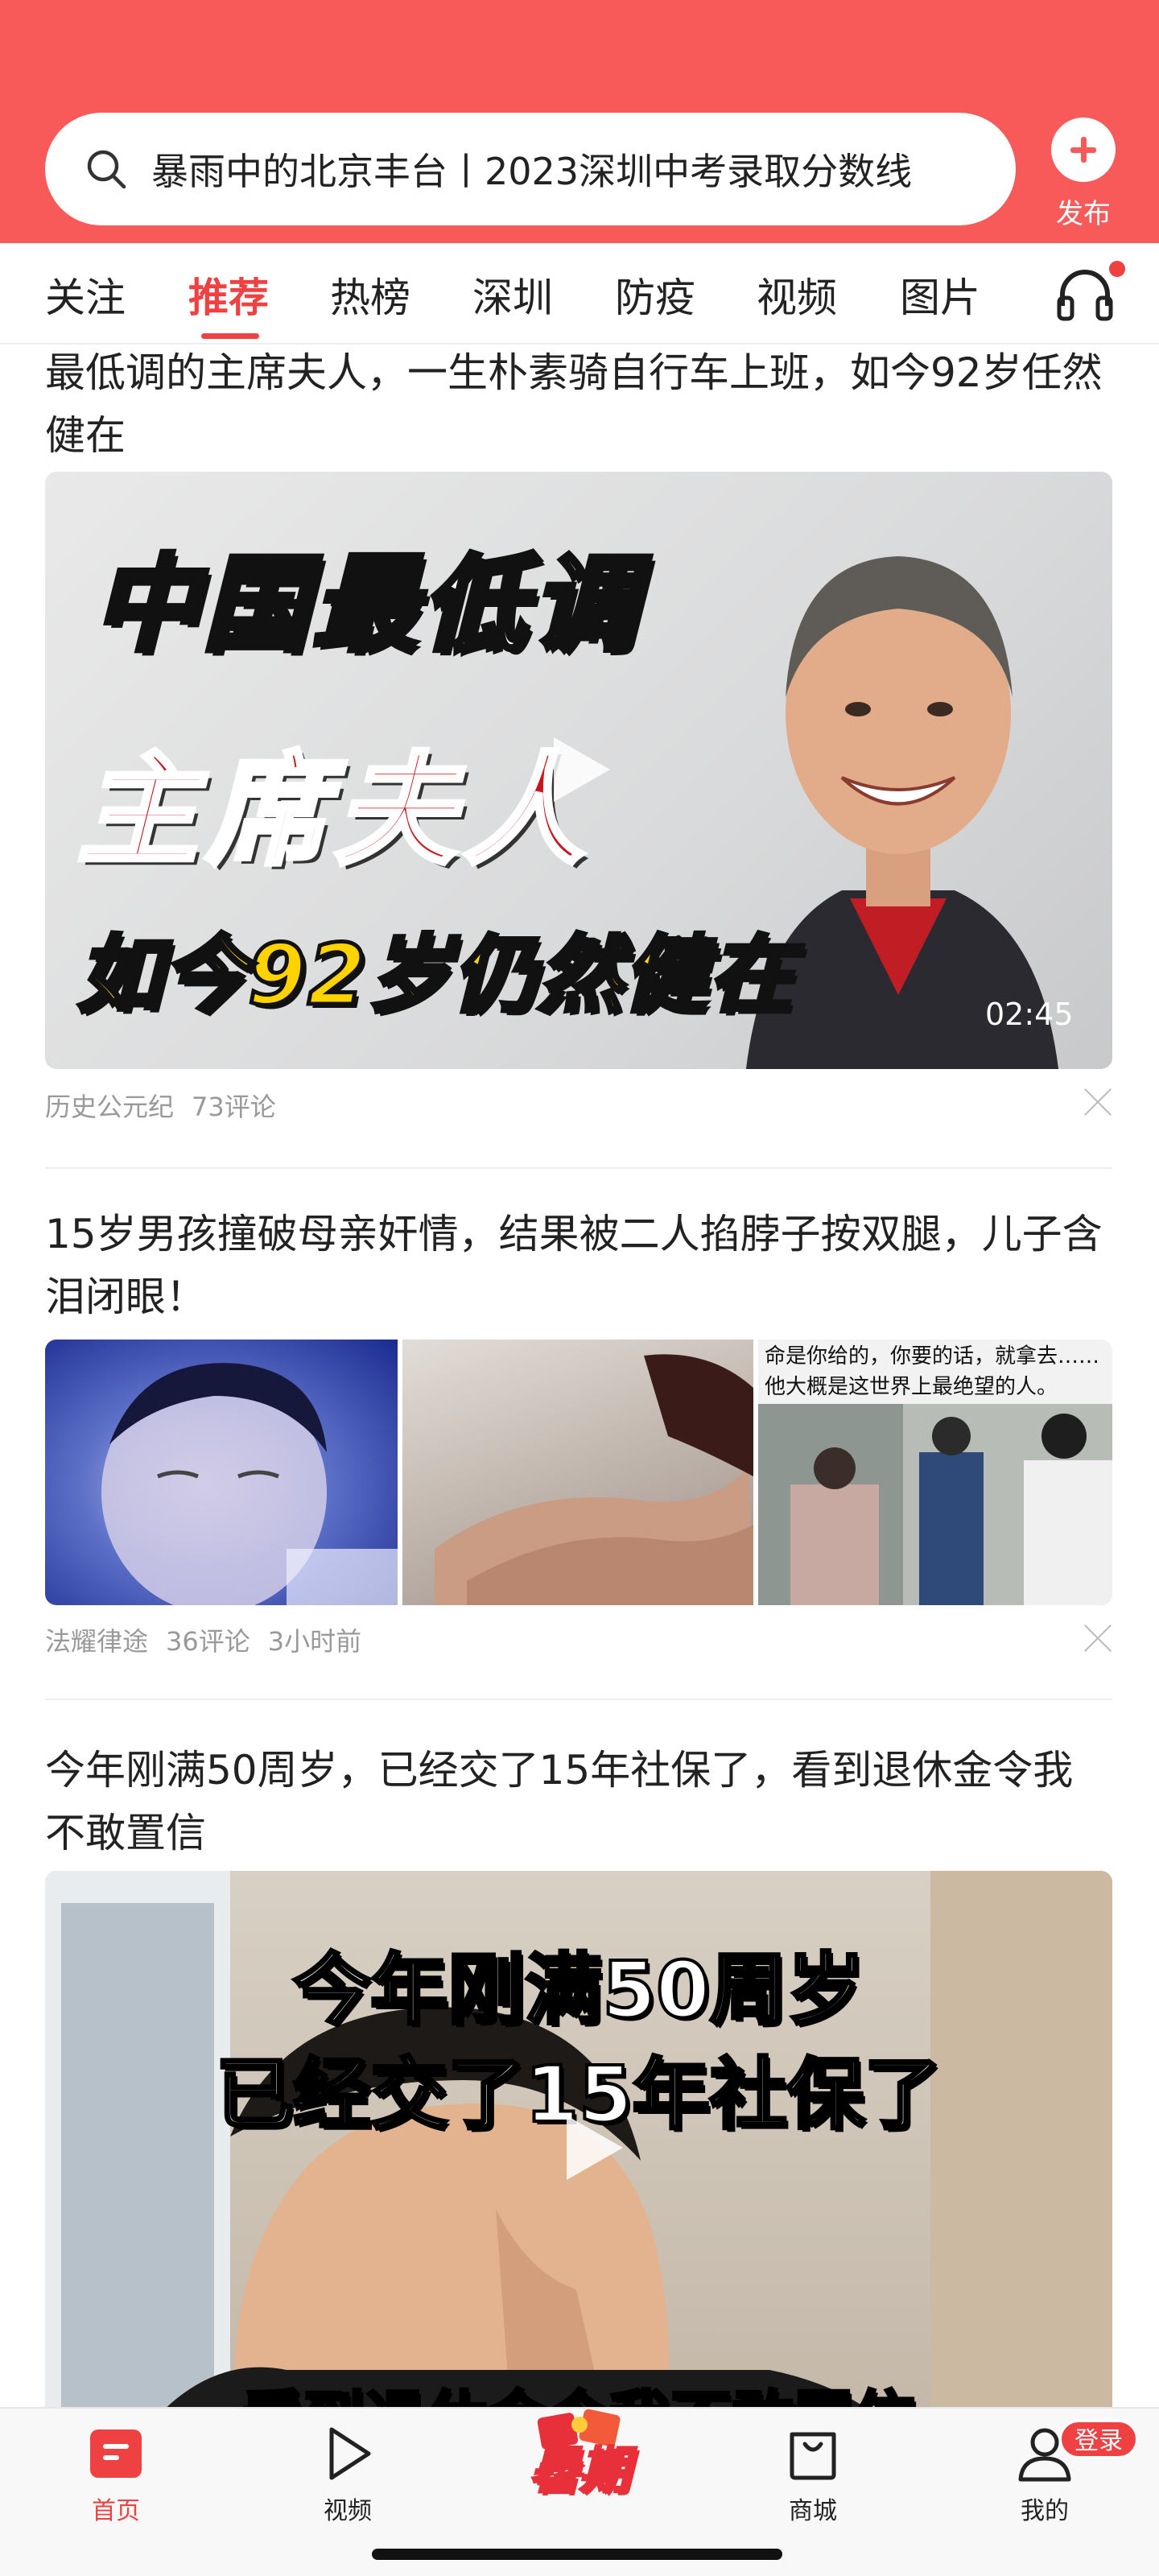  I want to click on tab-video: 视频, so click(797, 295).